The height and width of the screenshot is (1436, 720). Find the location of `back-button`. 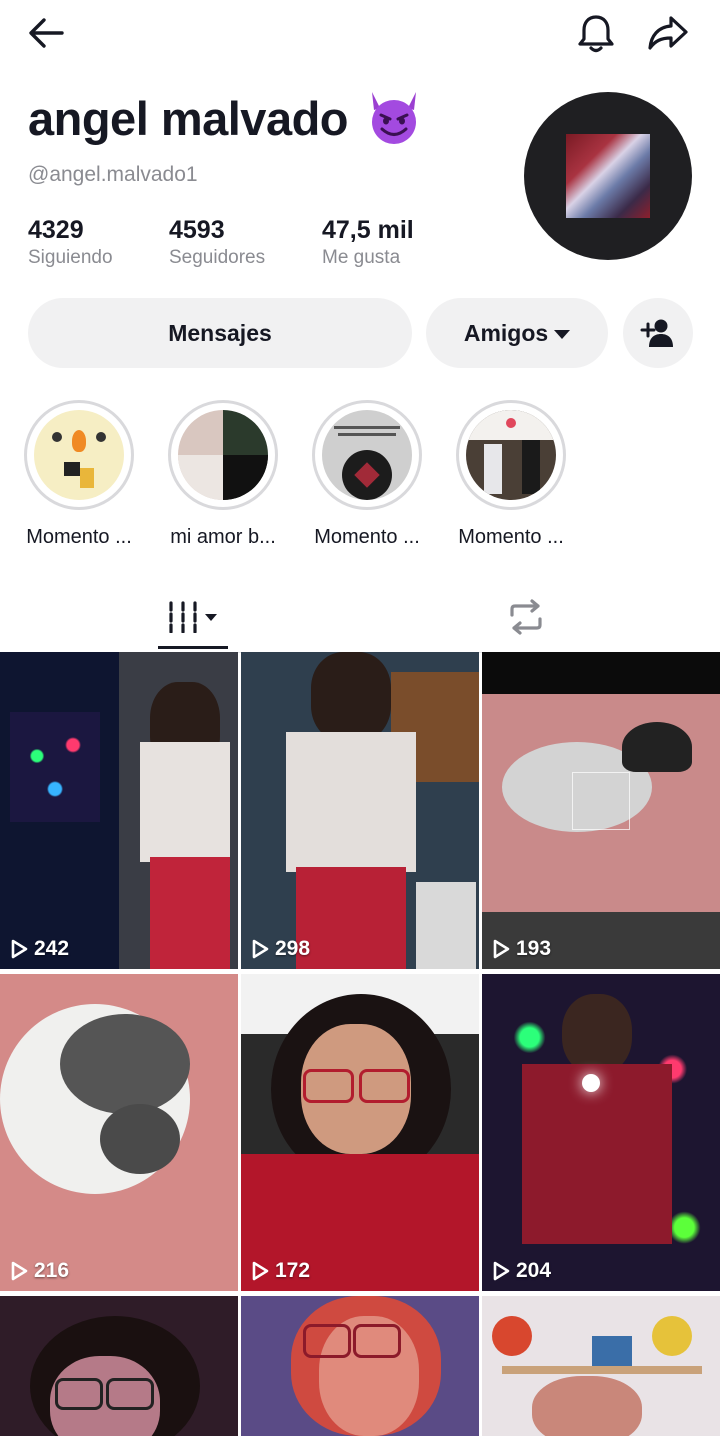

back-button is located at coordinates (46, 33).